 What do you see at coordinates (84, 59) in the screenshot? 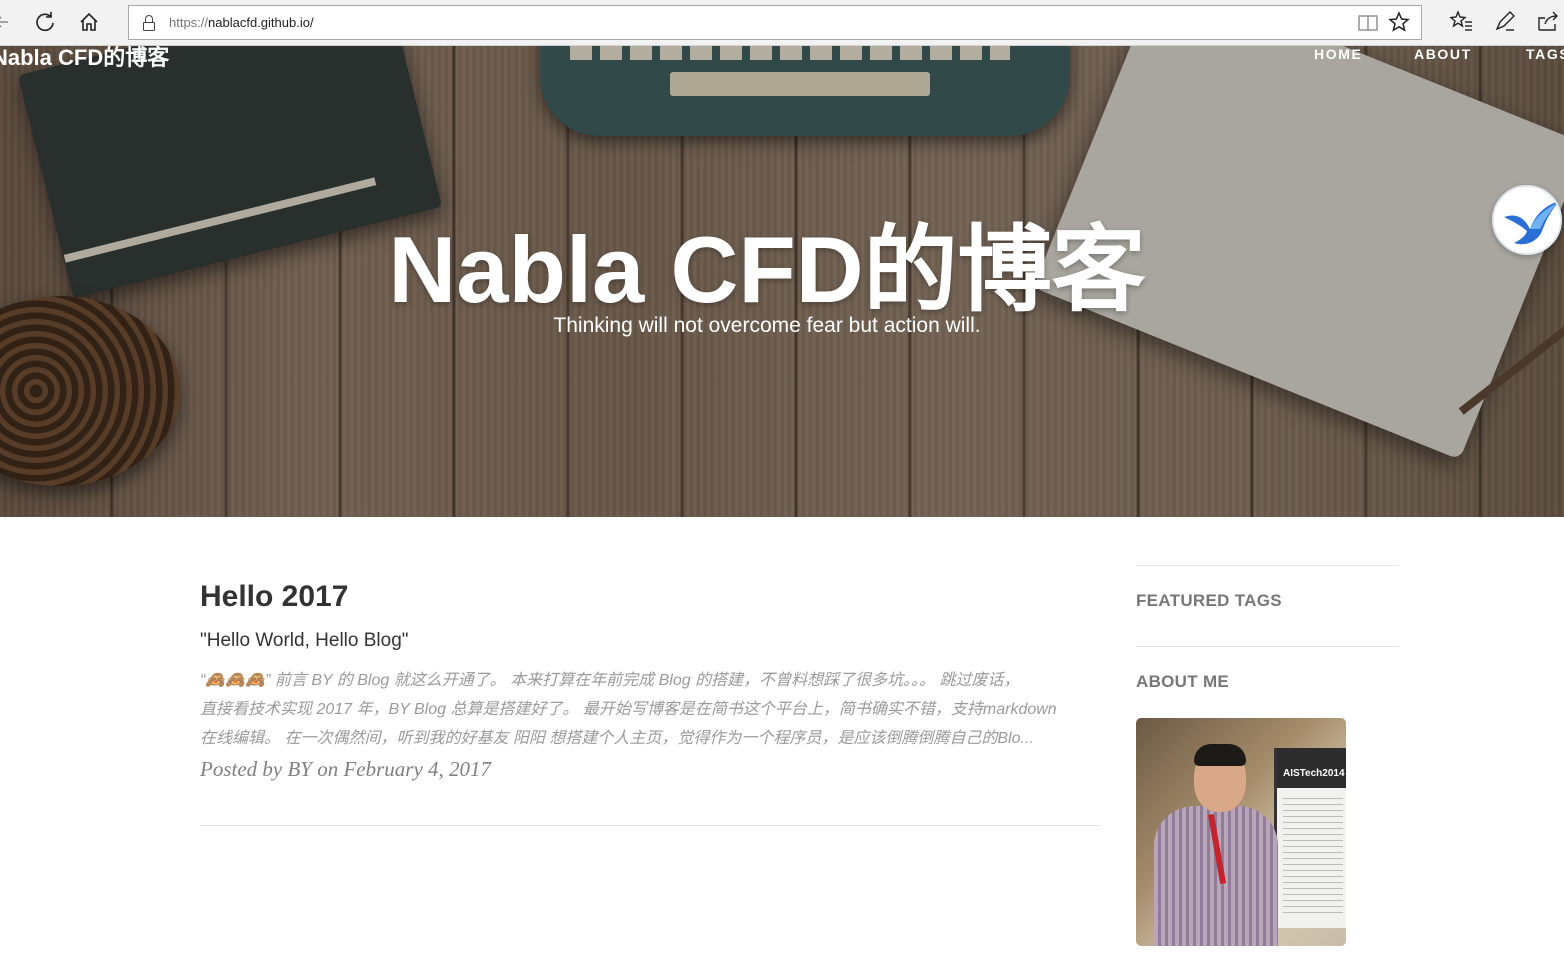
I see `site-brand: Nabla CFD的博客` at bounding box center [84, 59].